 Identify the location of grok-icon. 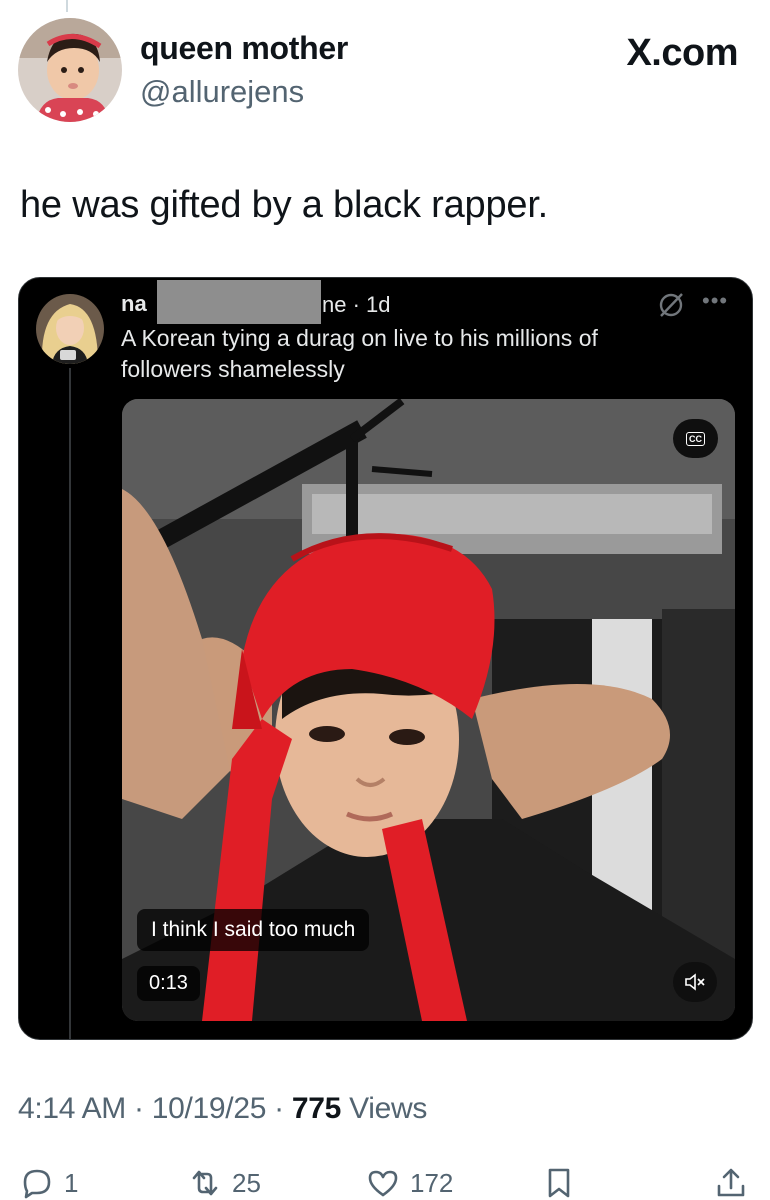
(671, 305).